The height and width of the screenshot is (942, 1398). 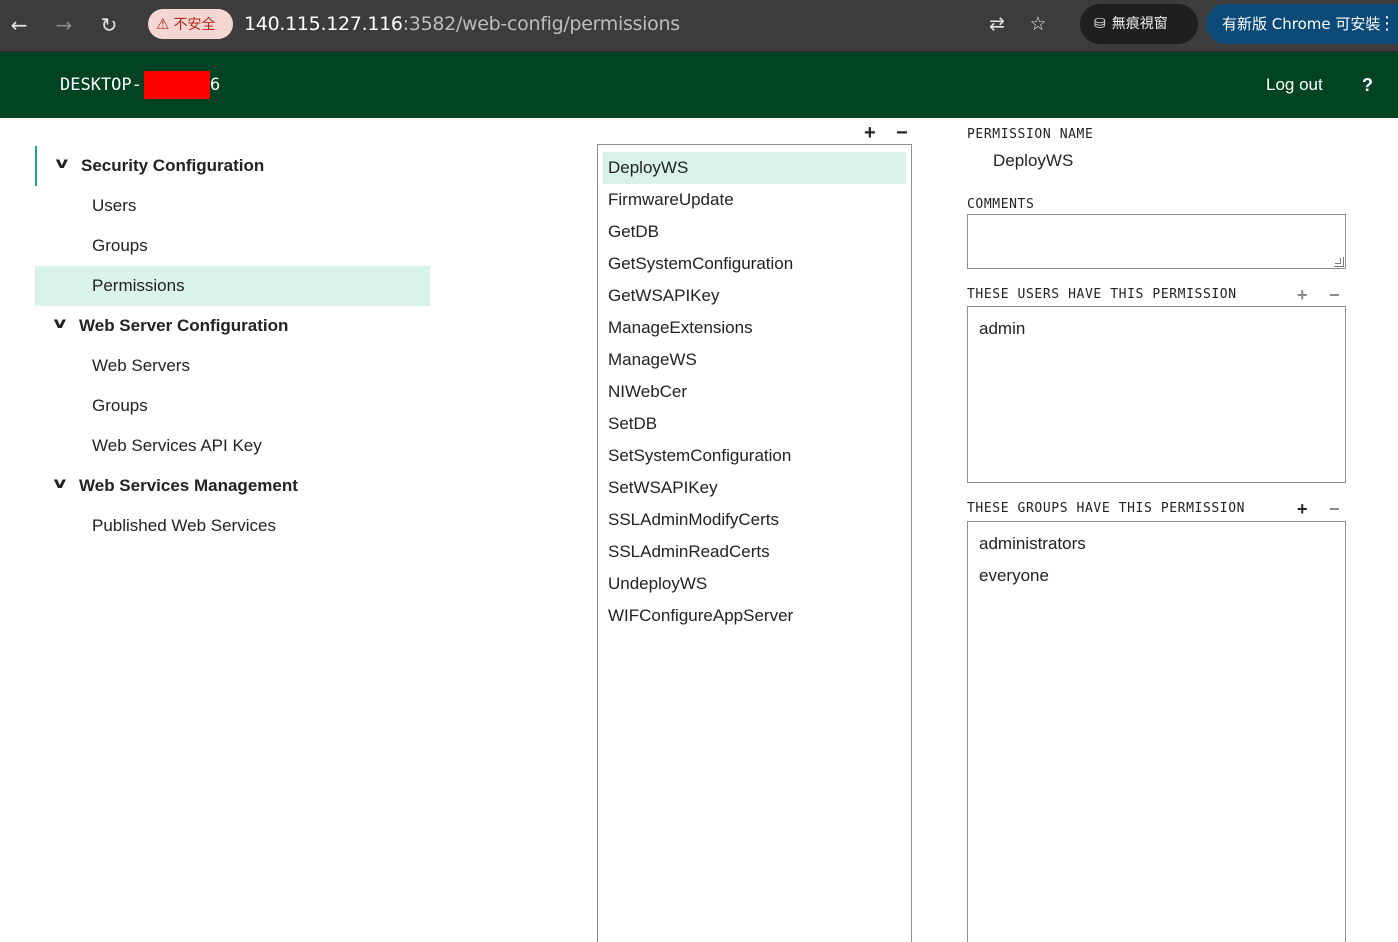 What do you see at coordinates (754, 488) in the screenshot?
I see `permission-item-setwsapikey: SetWSAPIKey` at bounding box center [754, 488].